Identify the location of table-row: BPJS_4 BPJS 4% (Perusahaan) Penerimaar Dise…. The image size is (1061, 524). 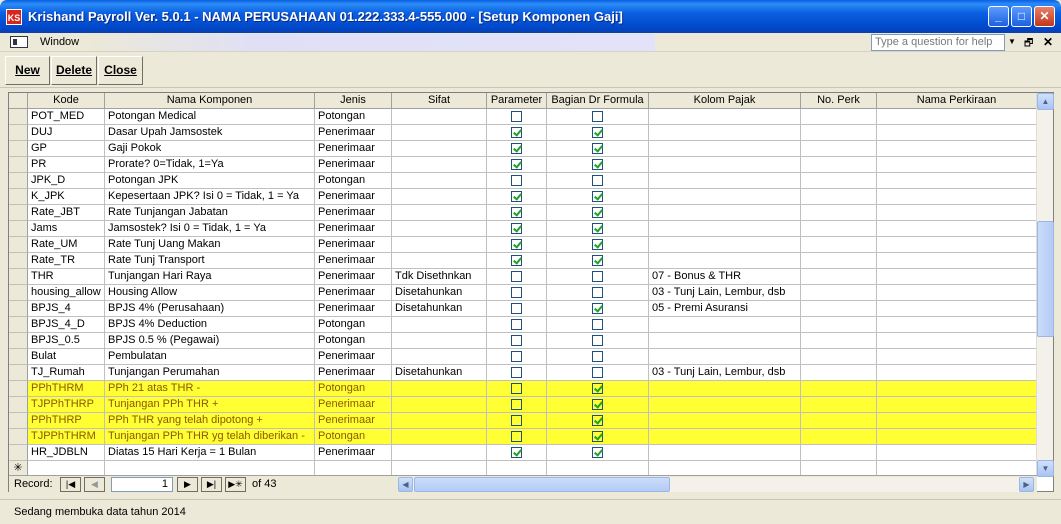
(523, 309).